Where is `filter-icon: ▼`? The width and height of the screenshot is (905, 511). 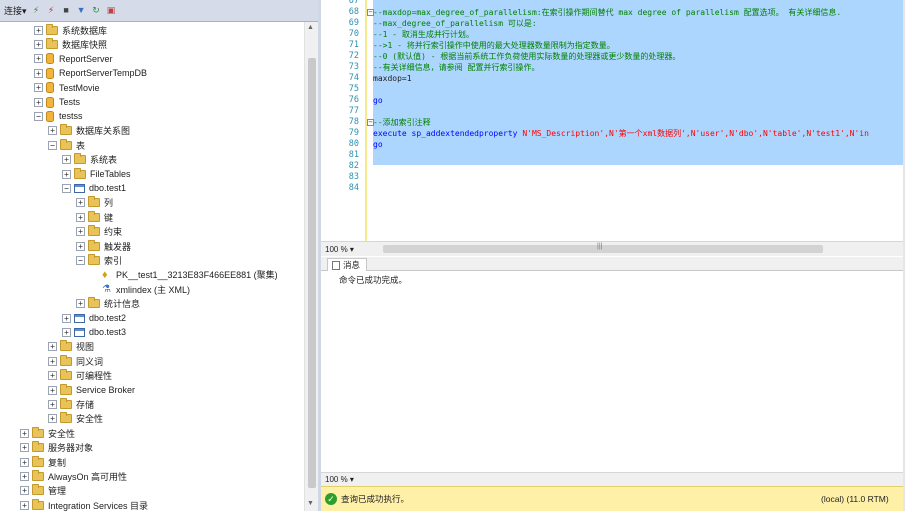 filter-icon: ▼ is located at coordinates (81, 10).